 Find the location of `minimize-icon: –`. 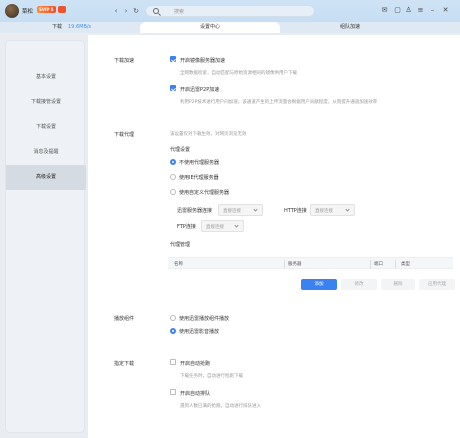

minimize-icon: – is located at coordinates (432, 10).